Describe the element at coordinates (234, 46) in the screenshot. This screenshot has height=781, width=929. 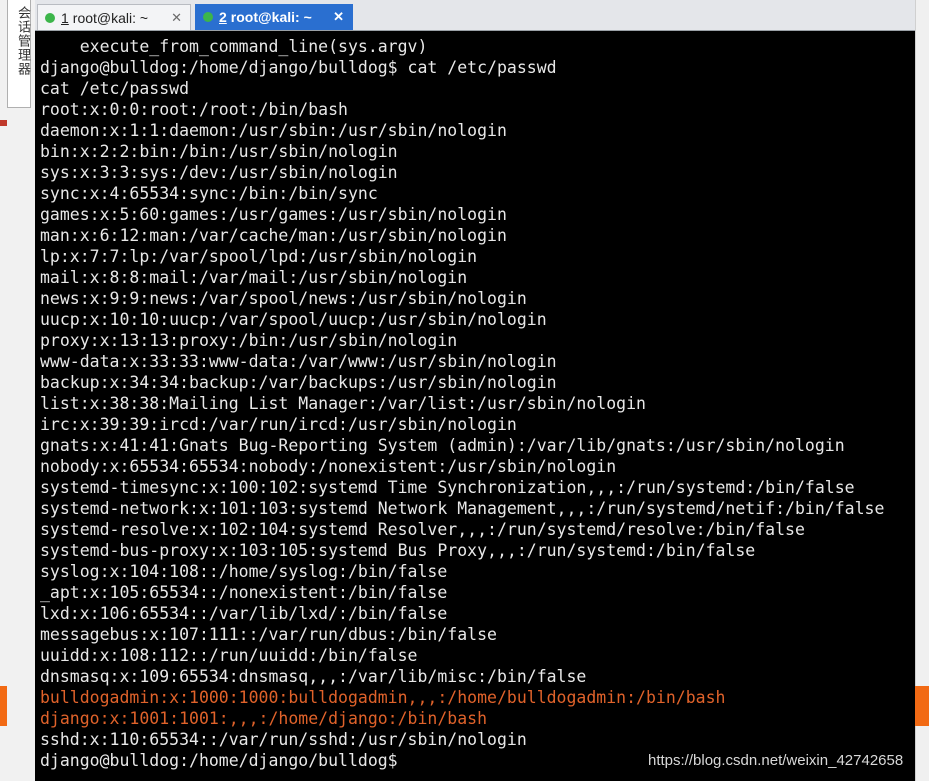
I see `terminal-line: execute_from_command_line(sys.argv)` at that location.